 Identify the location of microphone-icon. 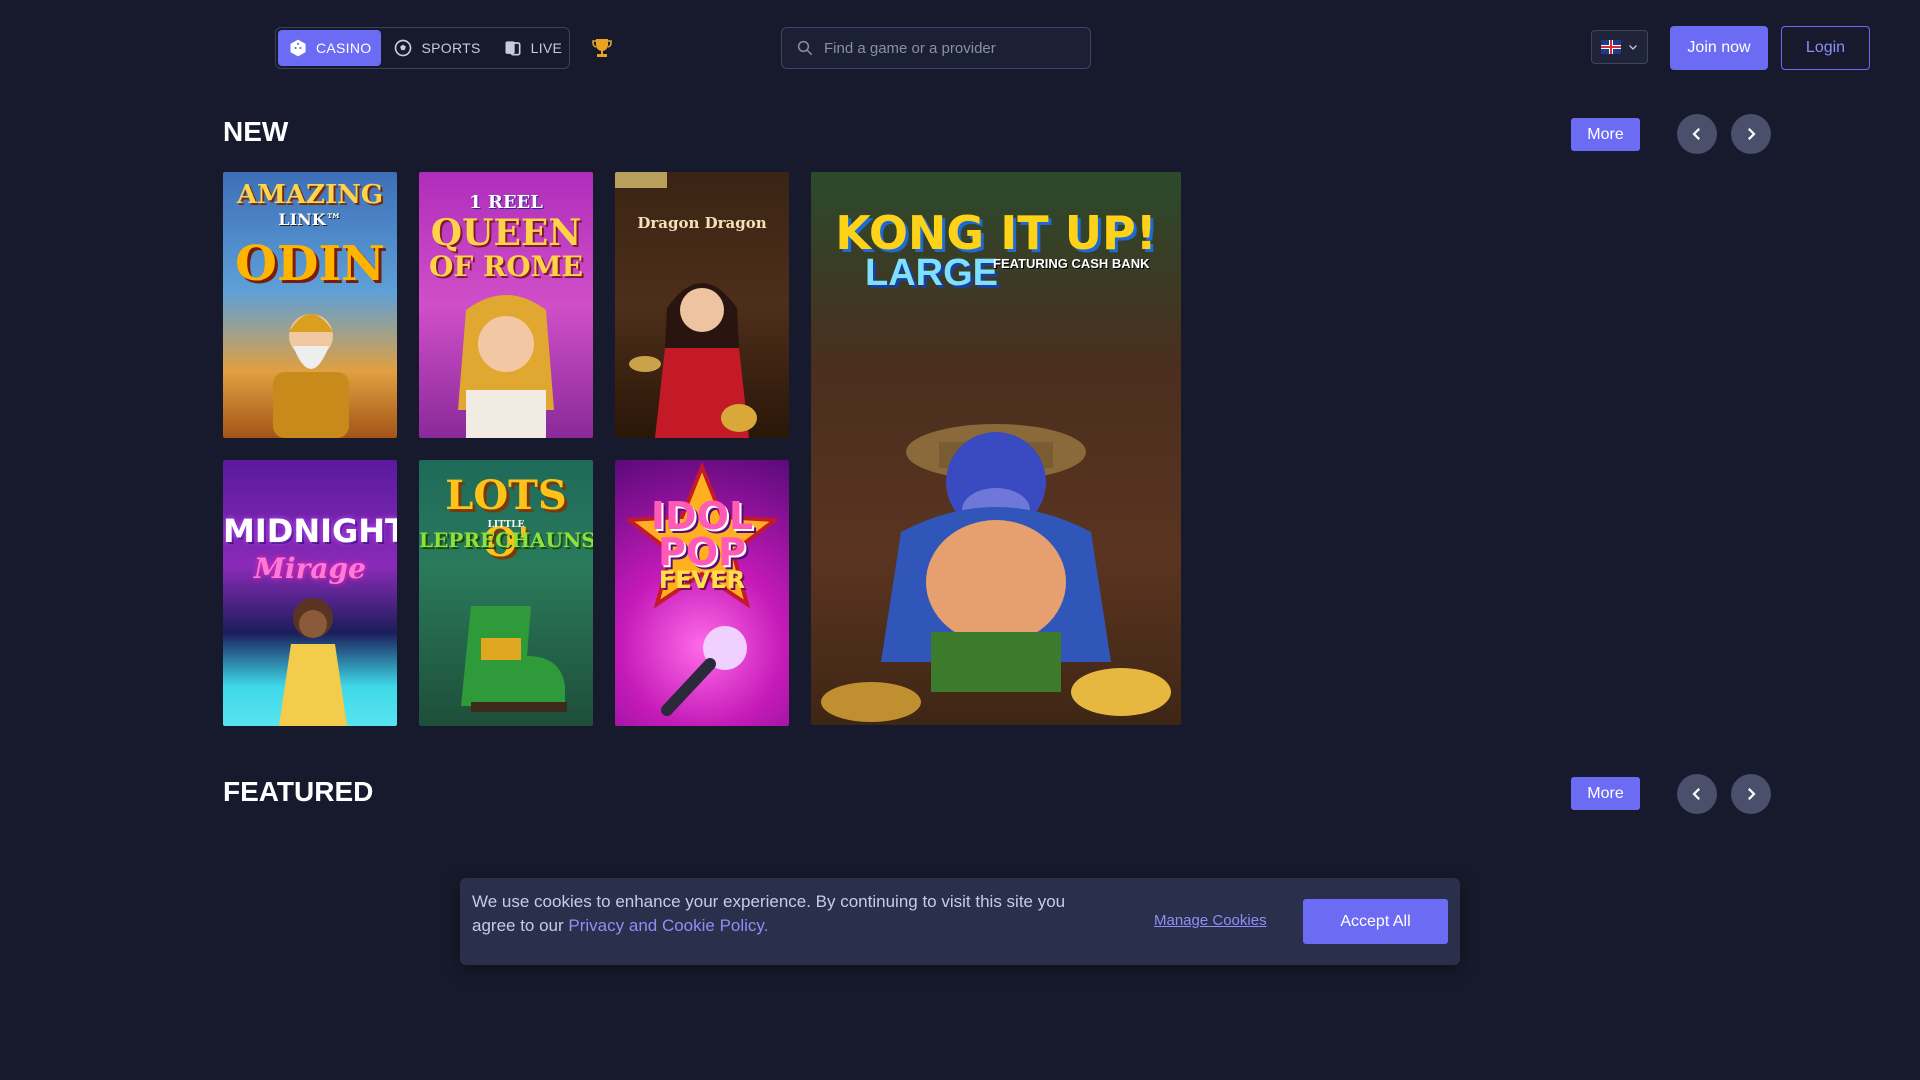
(704, 671).